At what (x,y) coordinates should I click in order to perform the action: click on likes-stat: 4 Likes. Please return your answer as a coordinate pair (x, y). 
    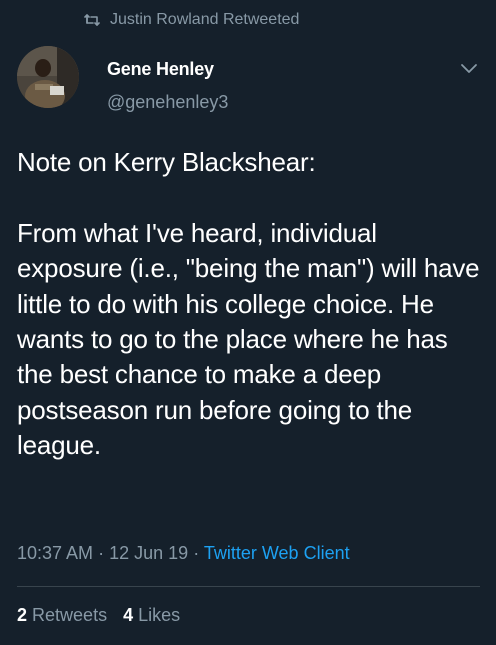
    Looking at the image, I should click on (151, 615).